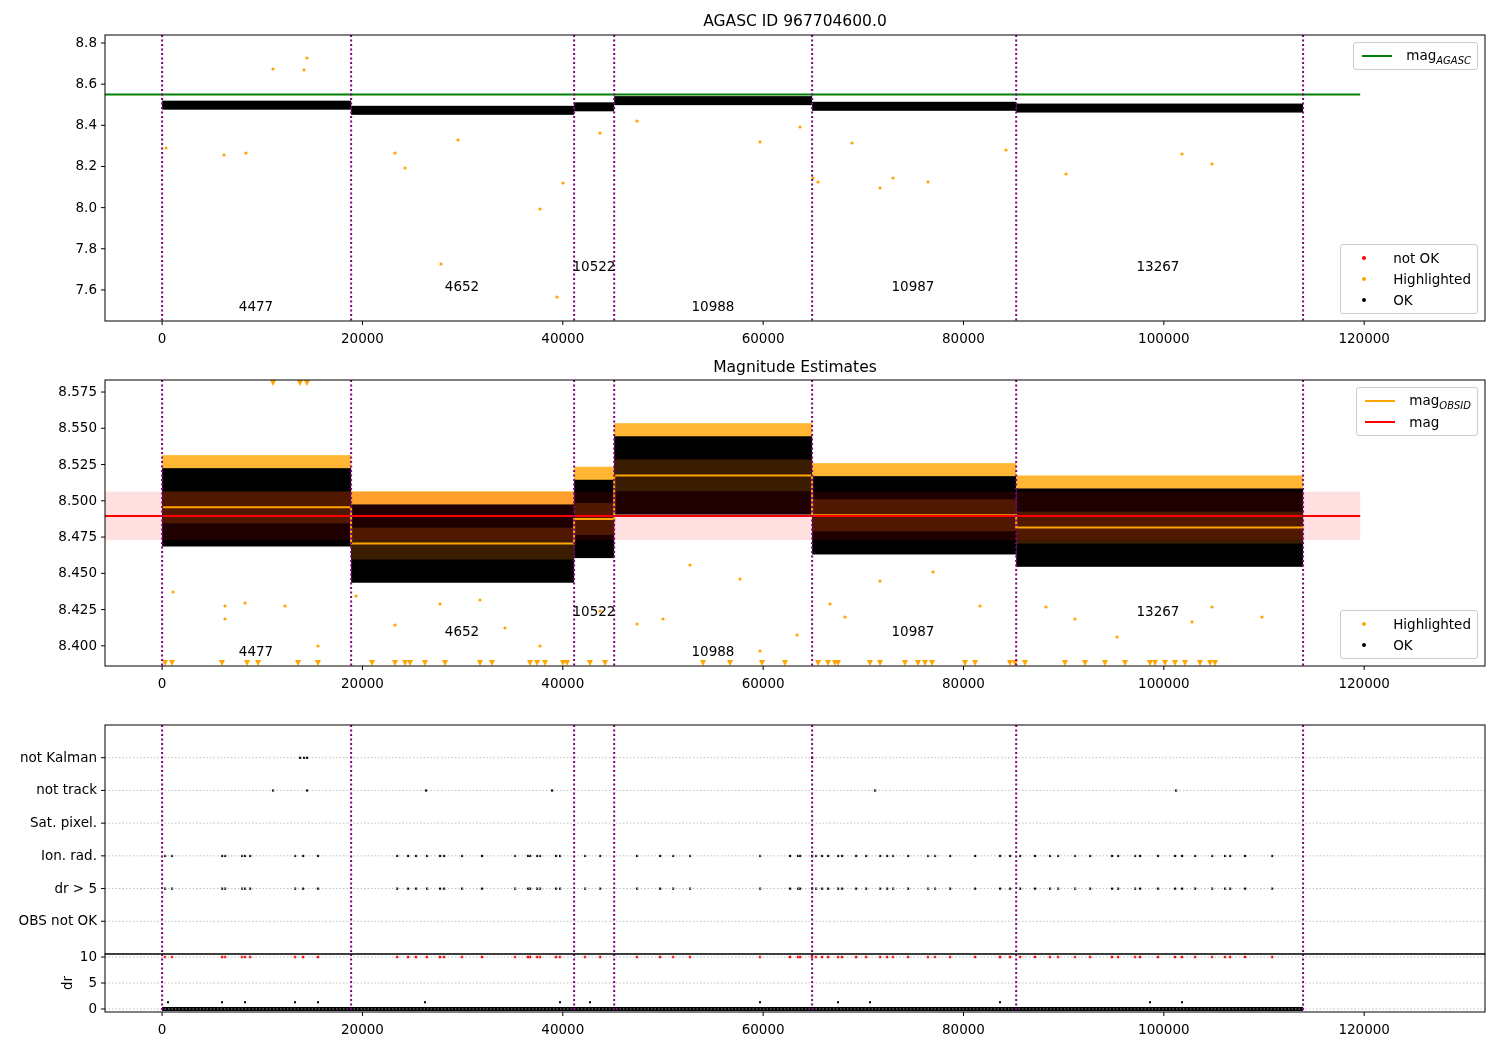 The height and width of the screenshot is (1050, 1500). Describe the element at coordinates (68, 854) in the screenshot. I see `tick-label: Ion. rad.` at that location.